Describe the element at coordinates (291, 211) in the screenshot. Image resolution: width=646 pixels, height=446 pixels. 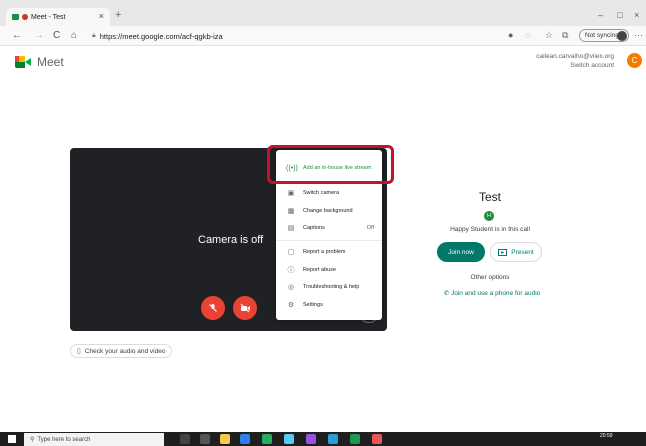
I see `background-icon: ▦` at that location.